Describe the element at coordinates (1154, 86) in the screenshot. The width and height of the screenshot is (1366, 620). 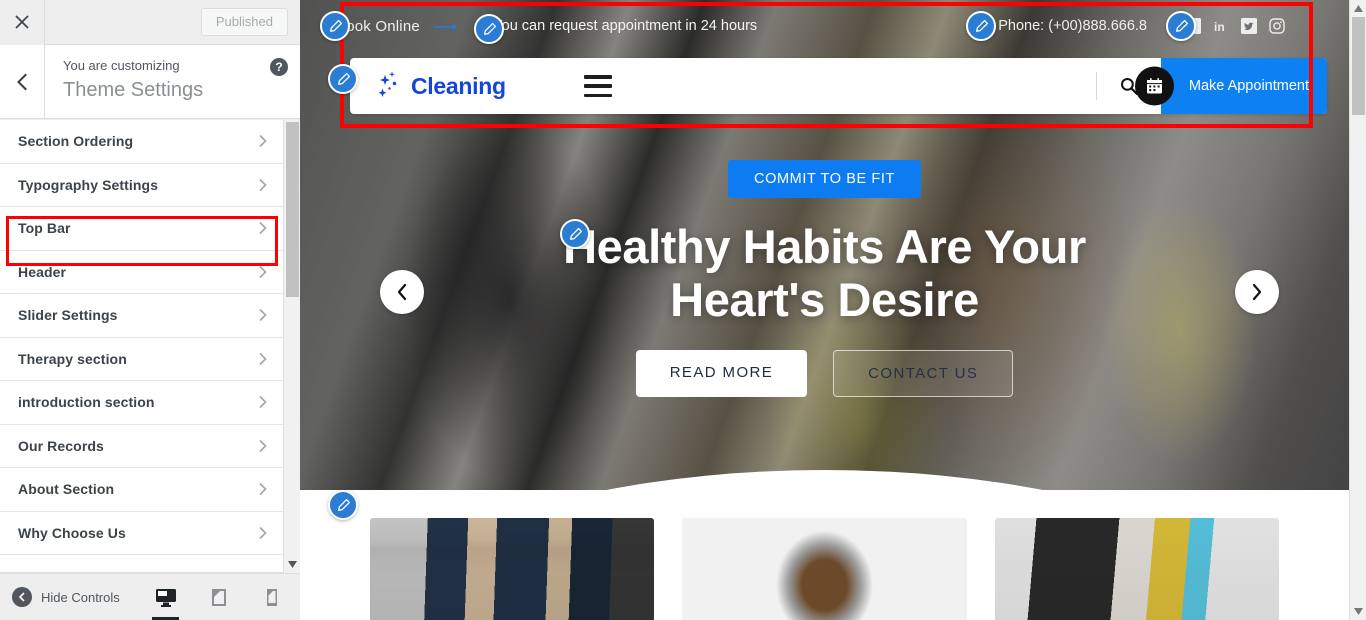
I see `calendar-icon` at that location.